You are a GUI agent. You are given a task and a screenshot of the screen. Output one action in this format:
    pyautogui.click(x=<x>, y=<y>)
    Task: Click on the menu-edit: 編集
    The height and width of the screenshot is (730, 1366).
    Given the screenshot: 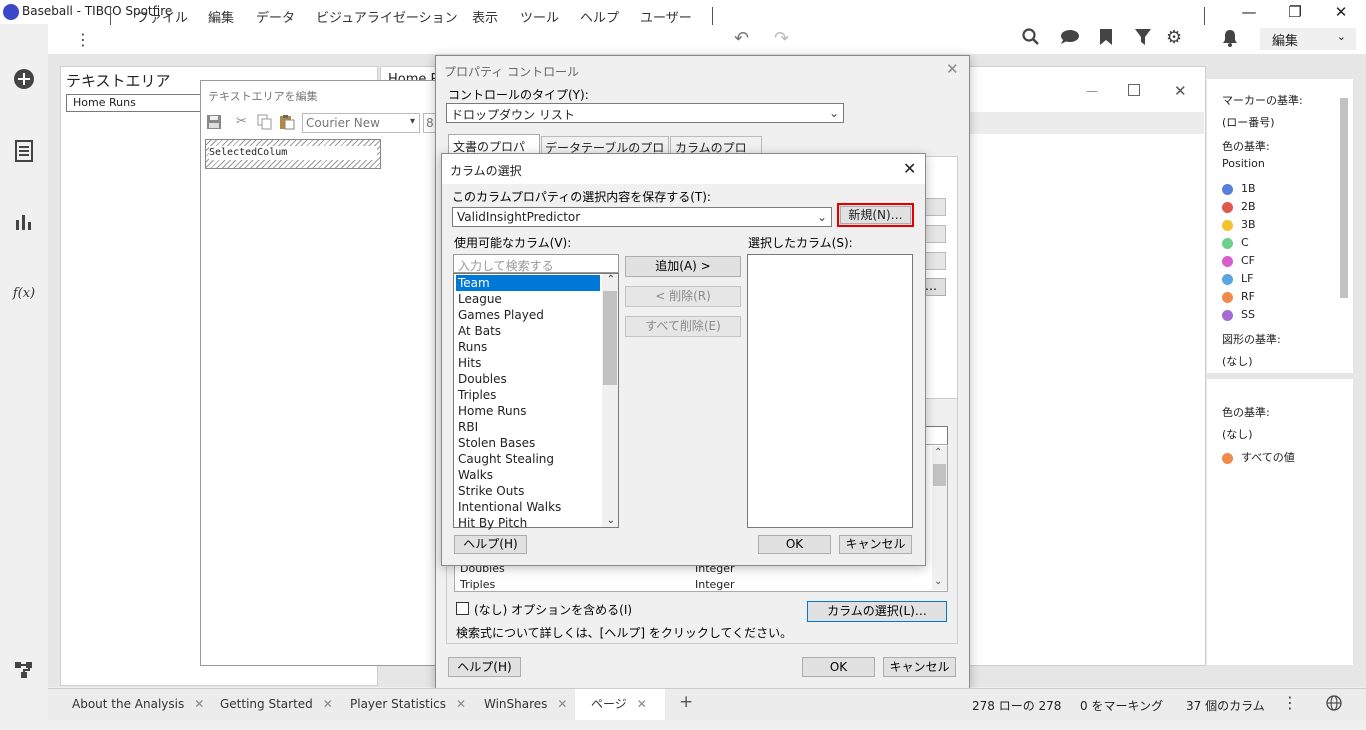 What is the action you would take?
    pyautogui.click(x=221, y=16)
    